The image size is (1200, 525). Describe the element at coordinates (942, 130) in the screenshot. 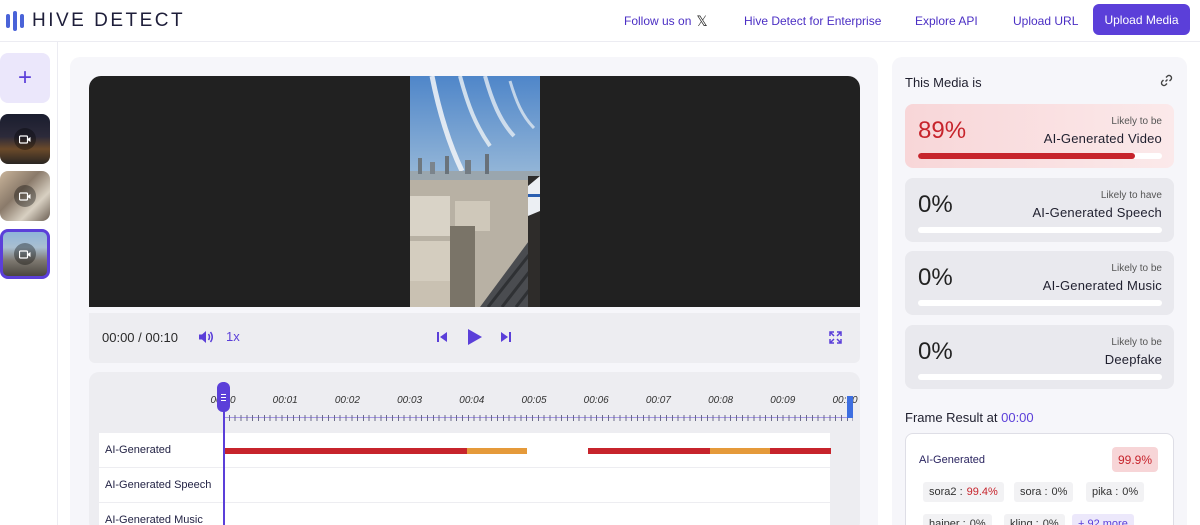

I see `result-percent: 89%` at that location.